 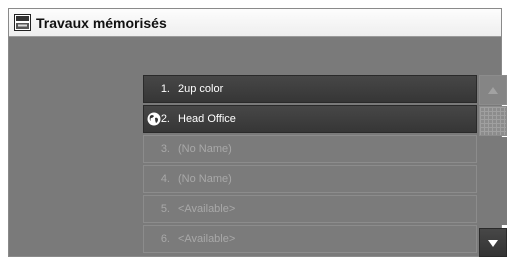 I want to click on job-number: 5., so click(x=165, y=209).